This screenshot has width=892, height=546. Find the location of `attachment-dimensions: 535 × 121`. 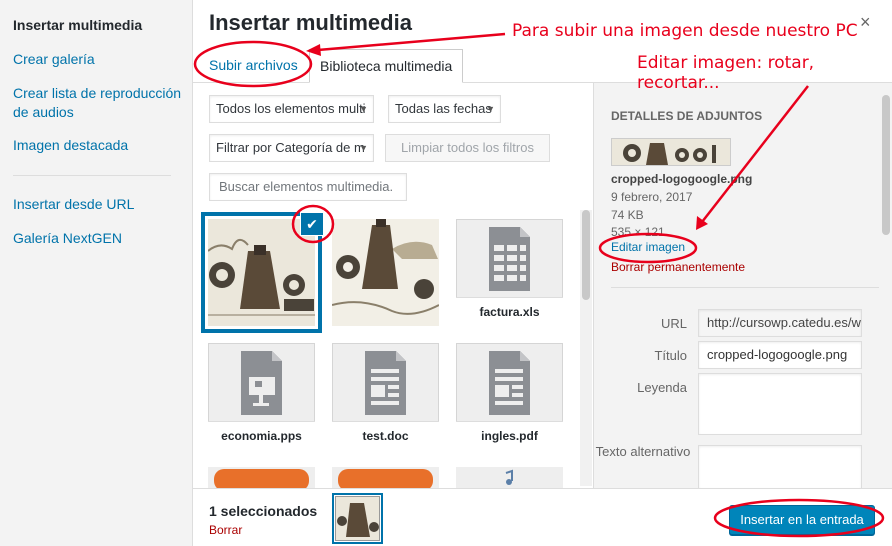

attachment-dimensions: 535 × 121 is located at coordinates (638, 231).